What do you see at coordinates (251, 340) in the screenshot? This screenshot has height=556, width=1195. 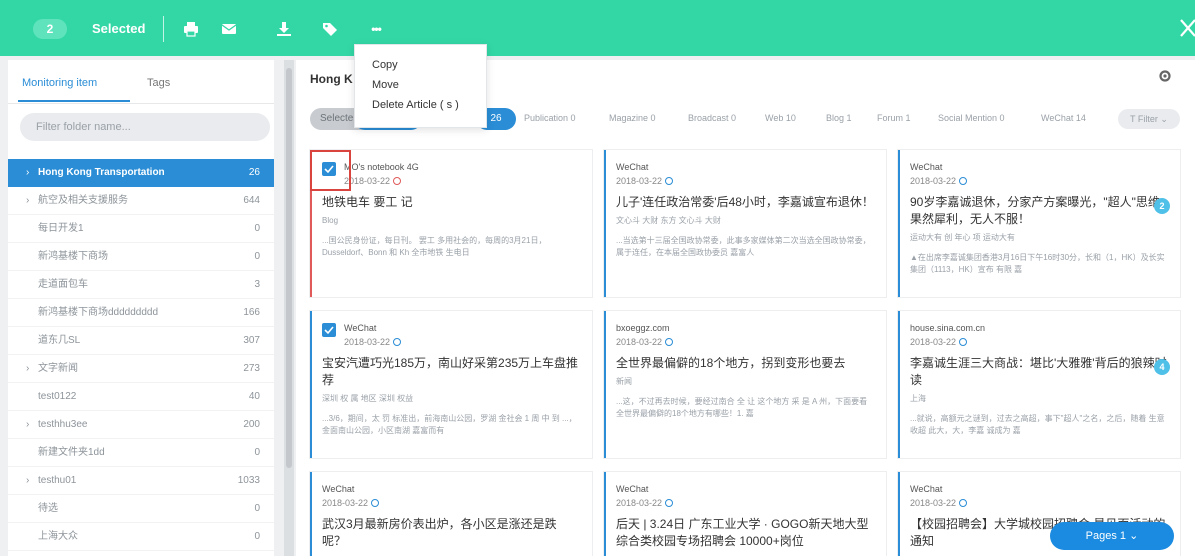 I see `folder-count: 307` at bounding box center [251, 340].